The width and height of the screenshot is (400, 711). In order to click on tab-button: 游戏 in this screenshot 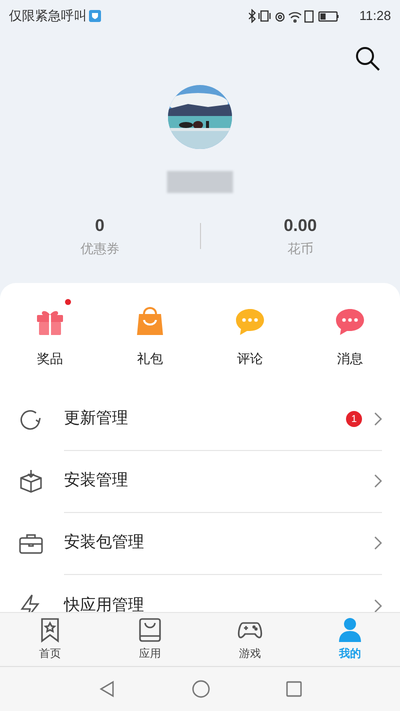, I will do `click(250, 639)`.